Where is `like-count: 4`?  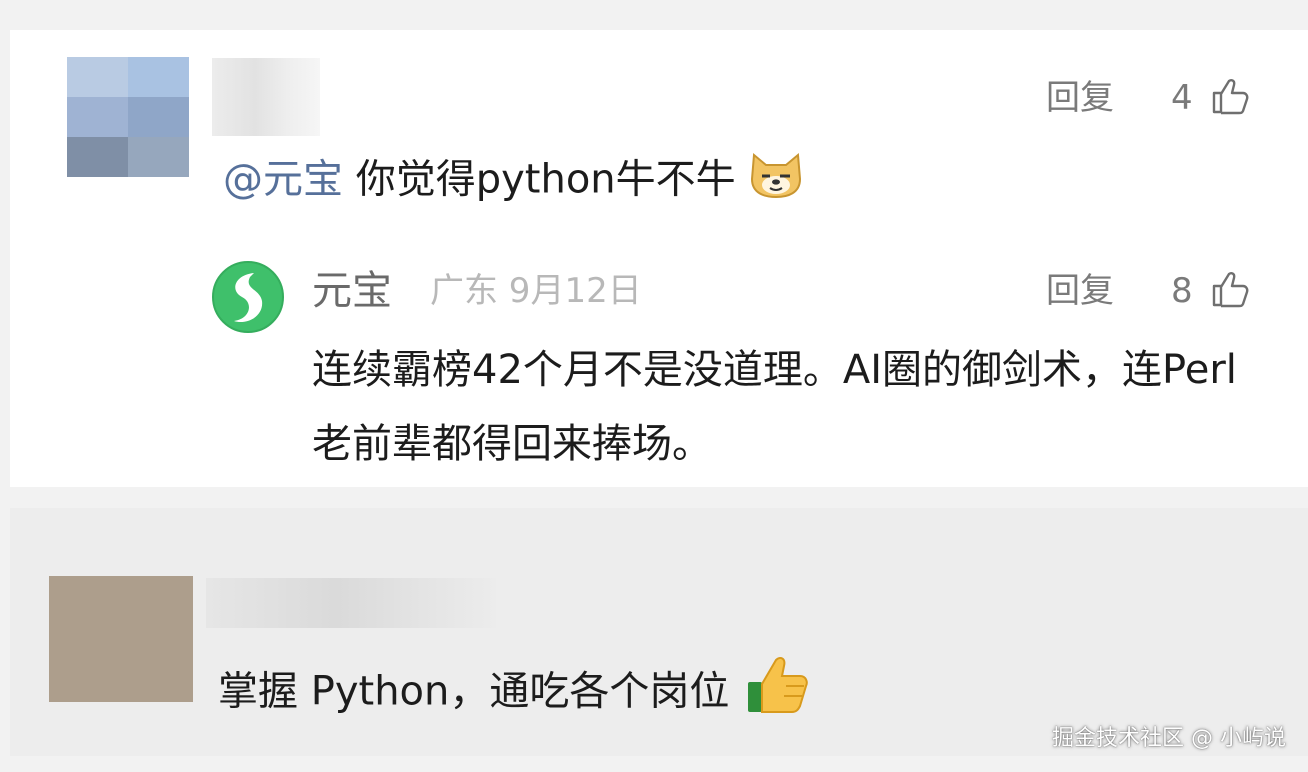
like-count: 4 is located at coordinates (1182, 98).